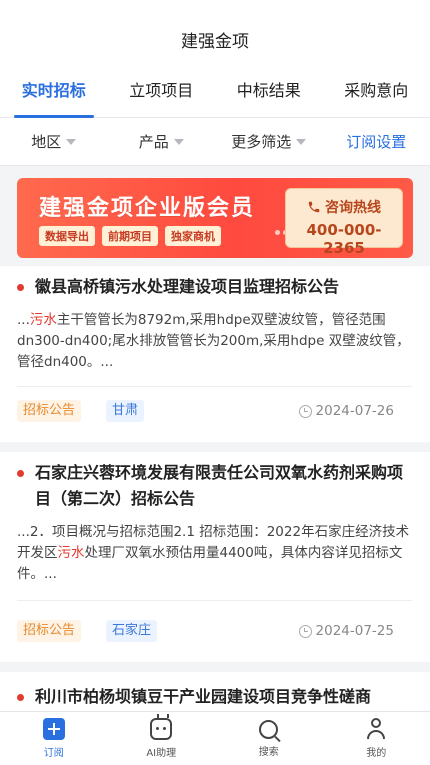 This screenshot has height=765, width=430. I want to click on hotline-number: 400-000-2365, so click(344, 239).